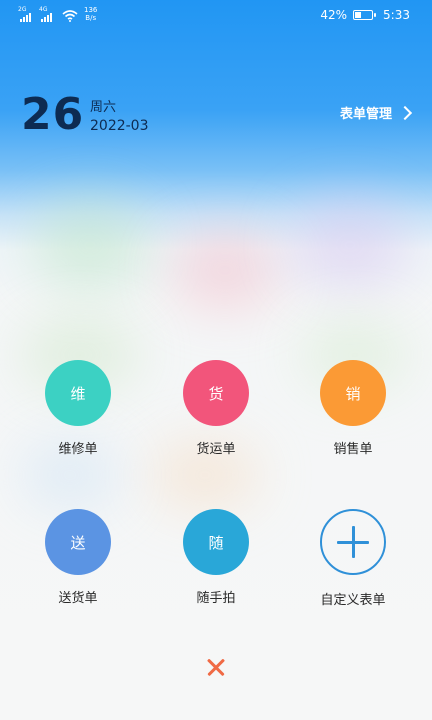 This screenshot has height=720, width=432. What do you see at coordinates (358, 15) in the screenshot?
I see `battery-level` at bounding box center [358, 15].